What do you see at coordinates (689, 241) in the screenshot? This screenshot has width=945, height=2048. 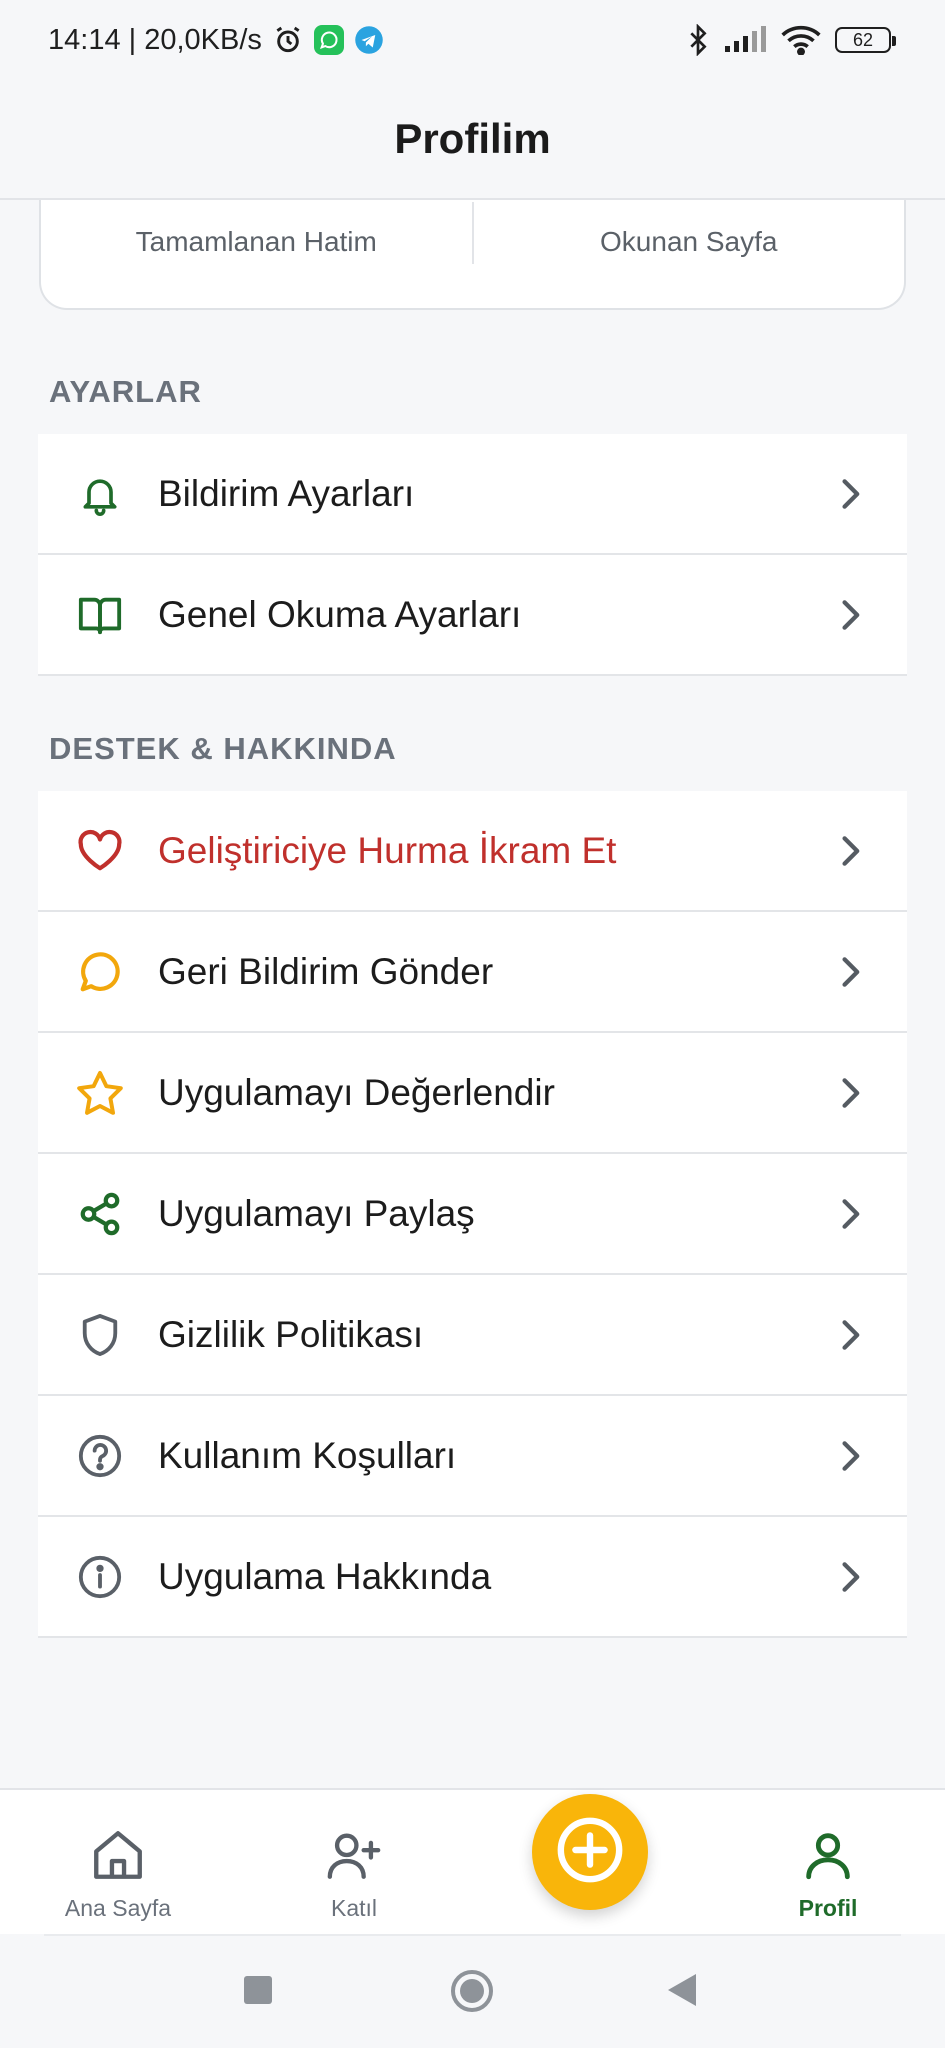 I see `stat-pages-label: Okunan Sayfa` at bounding box center [689, 241].